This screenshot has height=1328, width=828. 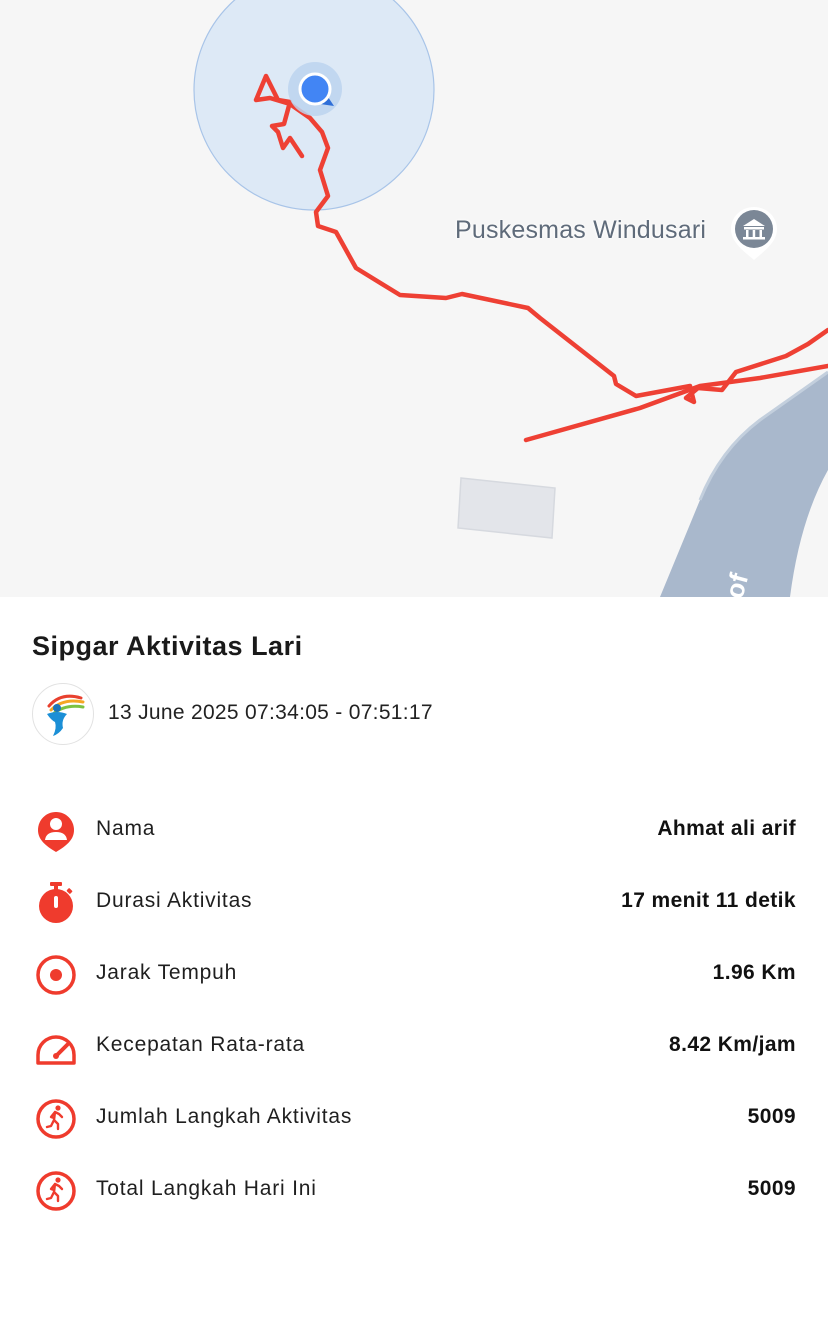 What do you see at coordinates (126, 828) in the screenshot?
I see `stat-label: Nama` at bounding box center [126, 828].